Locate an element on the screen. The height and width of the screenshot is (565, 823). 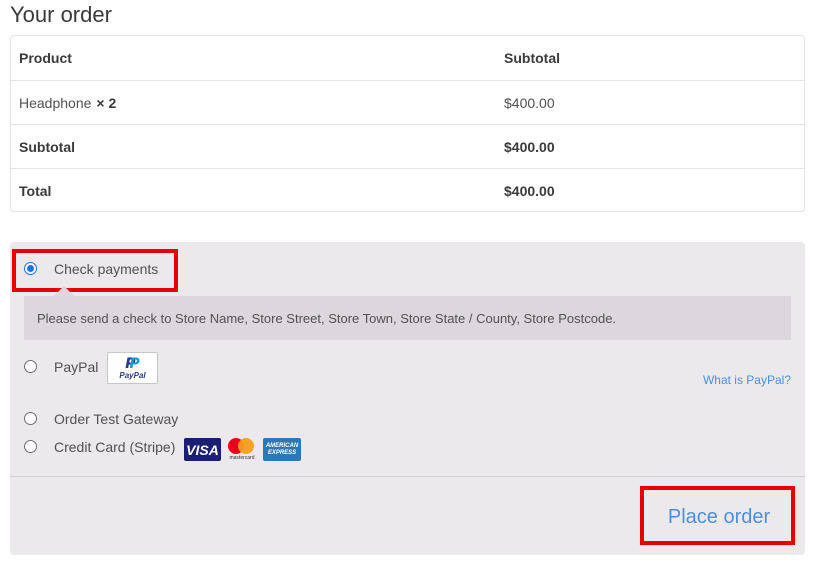
product-price: $400.00 is located at coordinates (529, 102).